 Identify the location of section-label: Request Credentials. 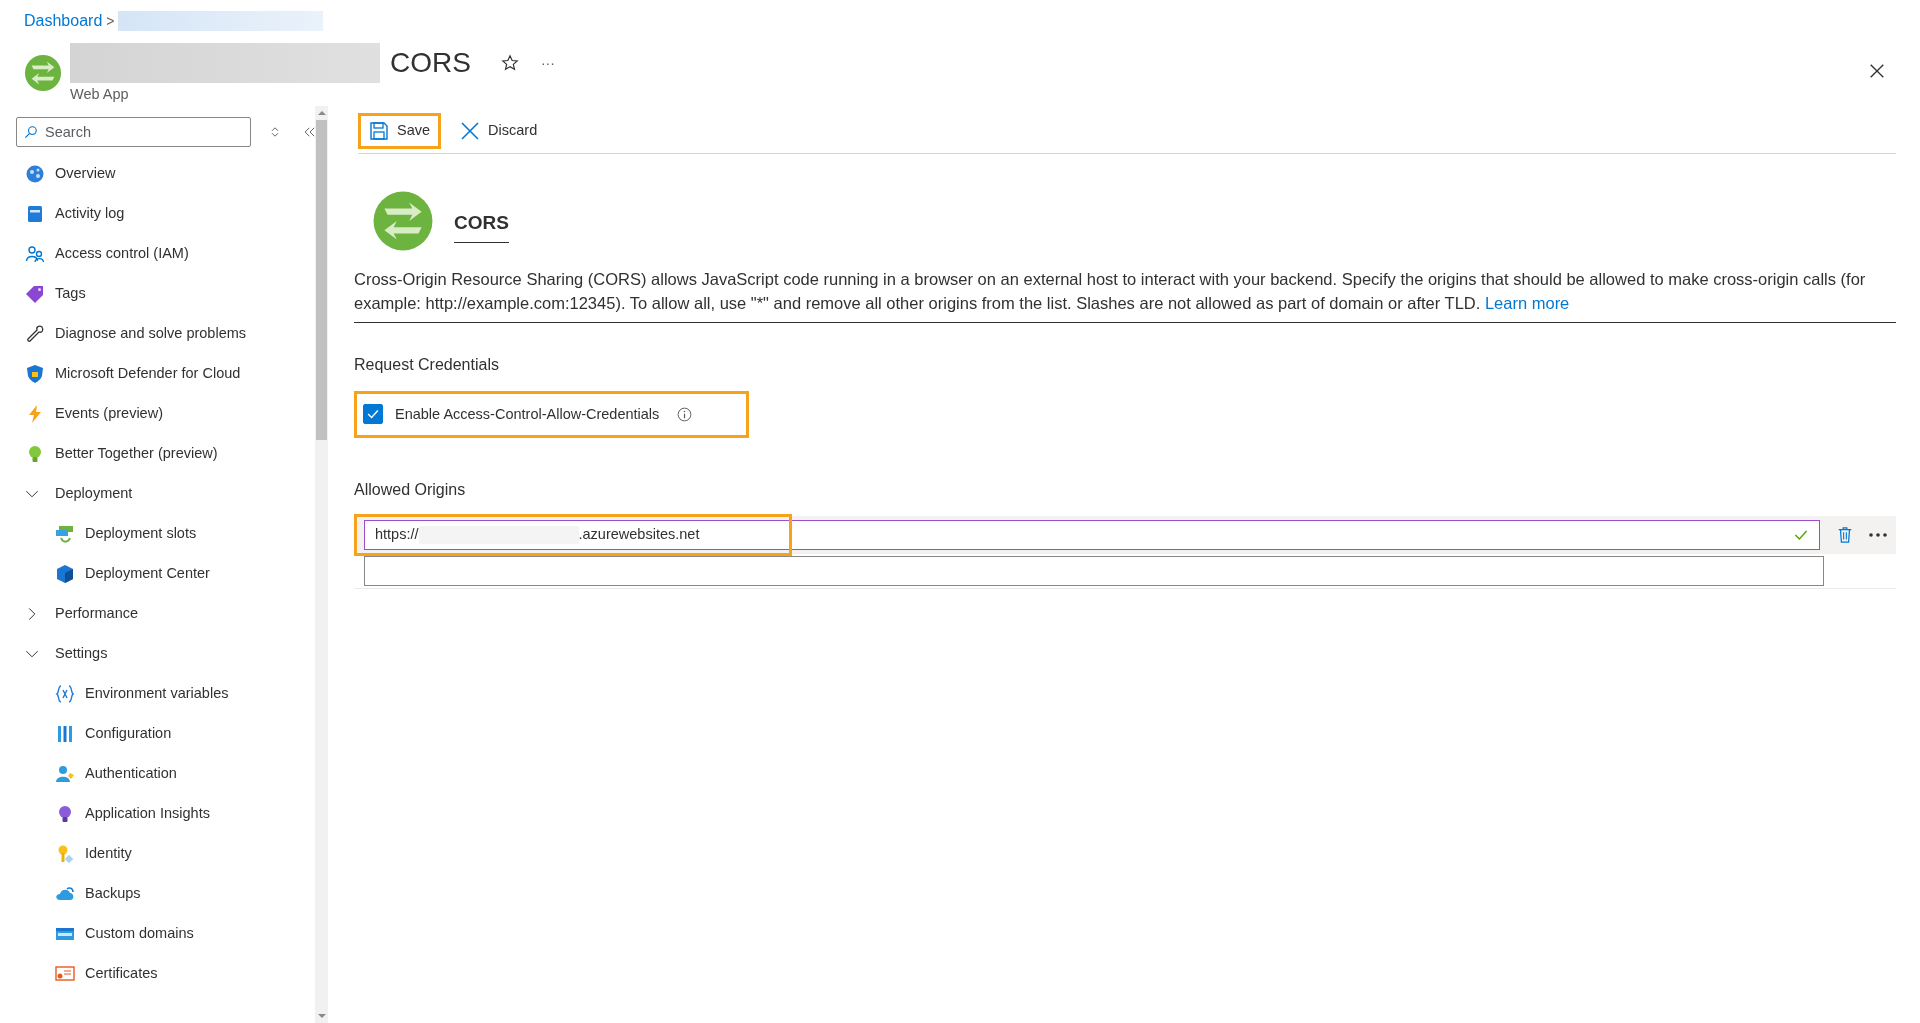
(427, 364).